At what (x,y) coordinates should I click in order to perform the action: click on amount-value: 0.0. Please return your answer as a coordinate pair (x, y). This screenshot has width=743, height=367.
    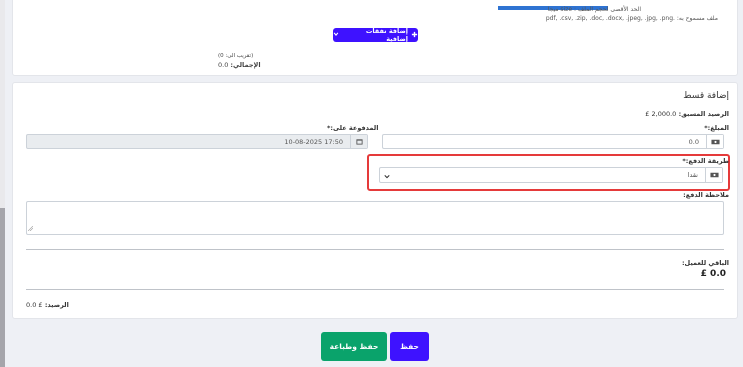
    Looking at the image, I should click on (693, 141).